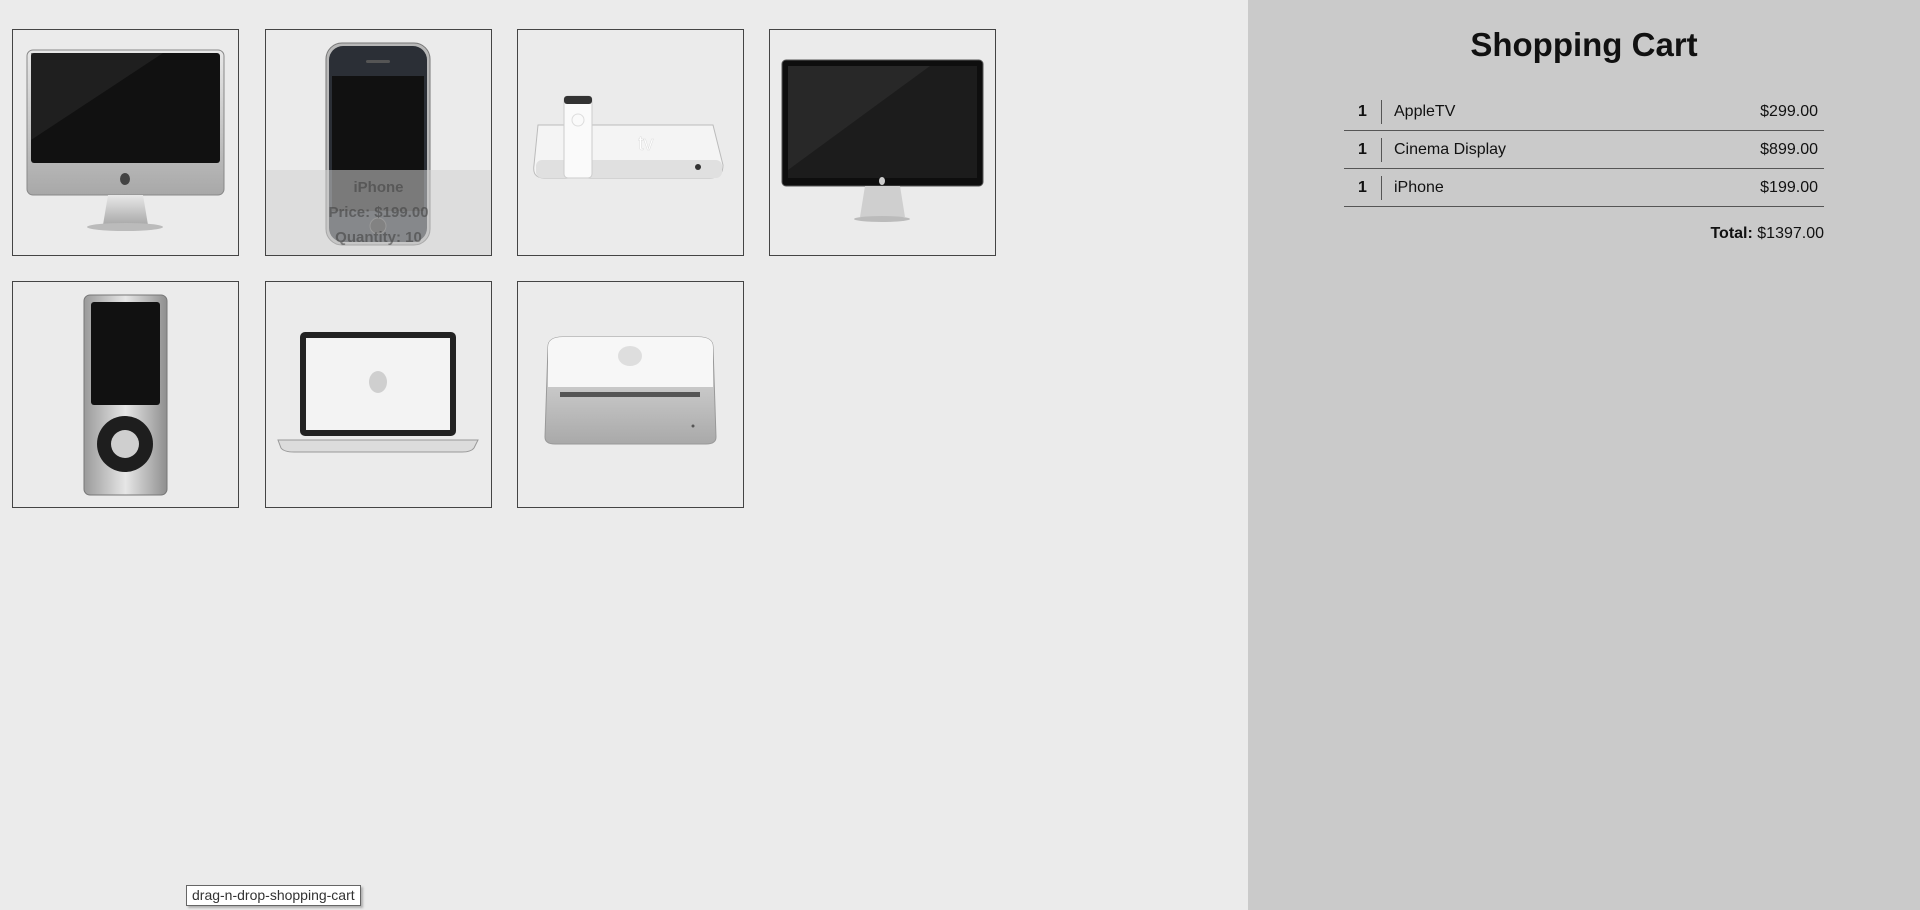 This screenshot has height=910, width=1920. Describe the element at coordinates (273, 895) in the screenshot. I see `tooltip: drag-n-drop-shopping-cart` at that location.